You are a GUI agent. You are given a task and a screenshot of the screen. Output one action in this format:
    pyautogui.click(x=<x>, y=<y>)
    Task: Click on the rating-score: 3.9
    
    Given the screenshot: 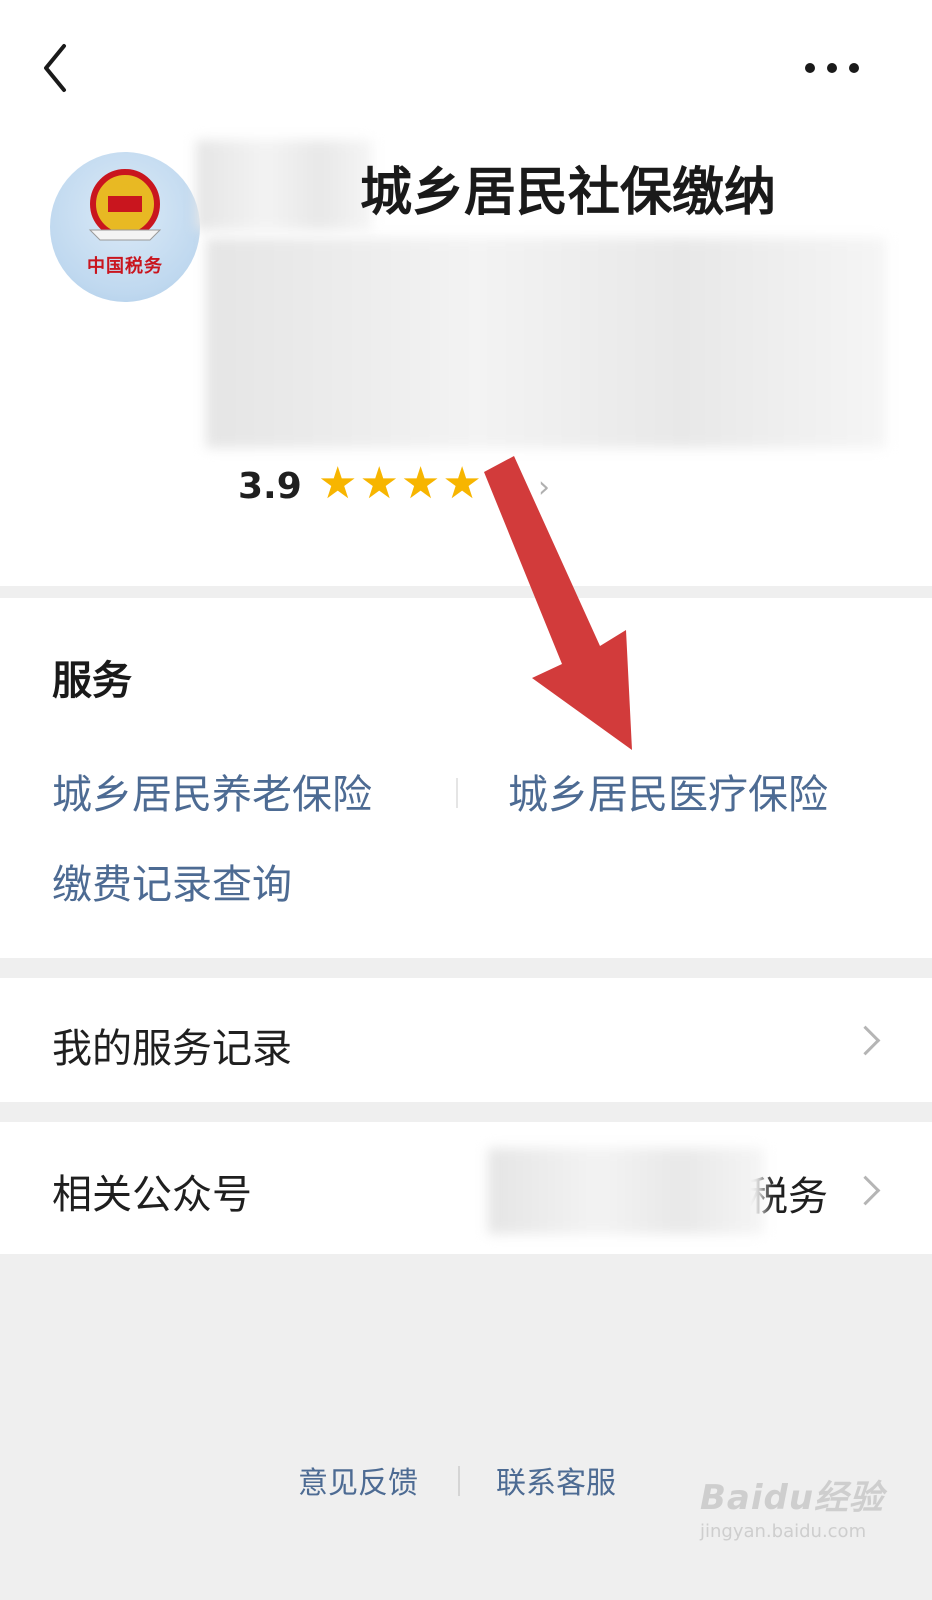 What is the action you would take?
    pyautogui.click(x=270, y=486)
    